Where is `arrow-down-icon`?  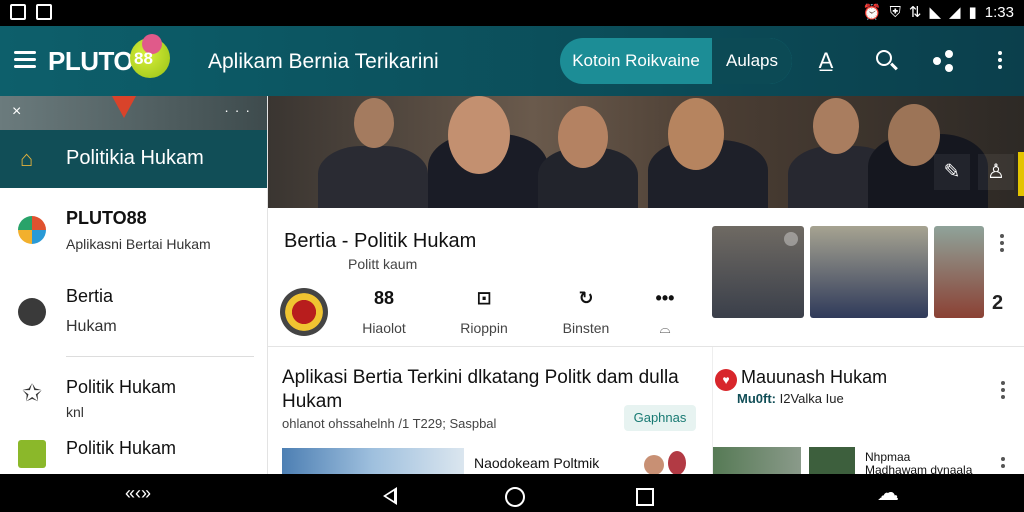 arrow-down-icon is located at coordinates (124, 107).